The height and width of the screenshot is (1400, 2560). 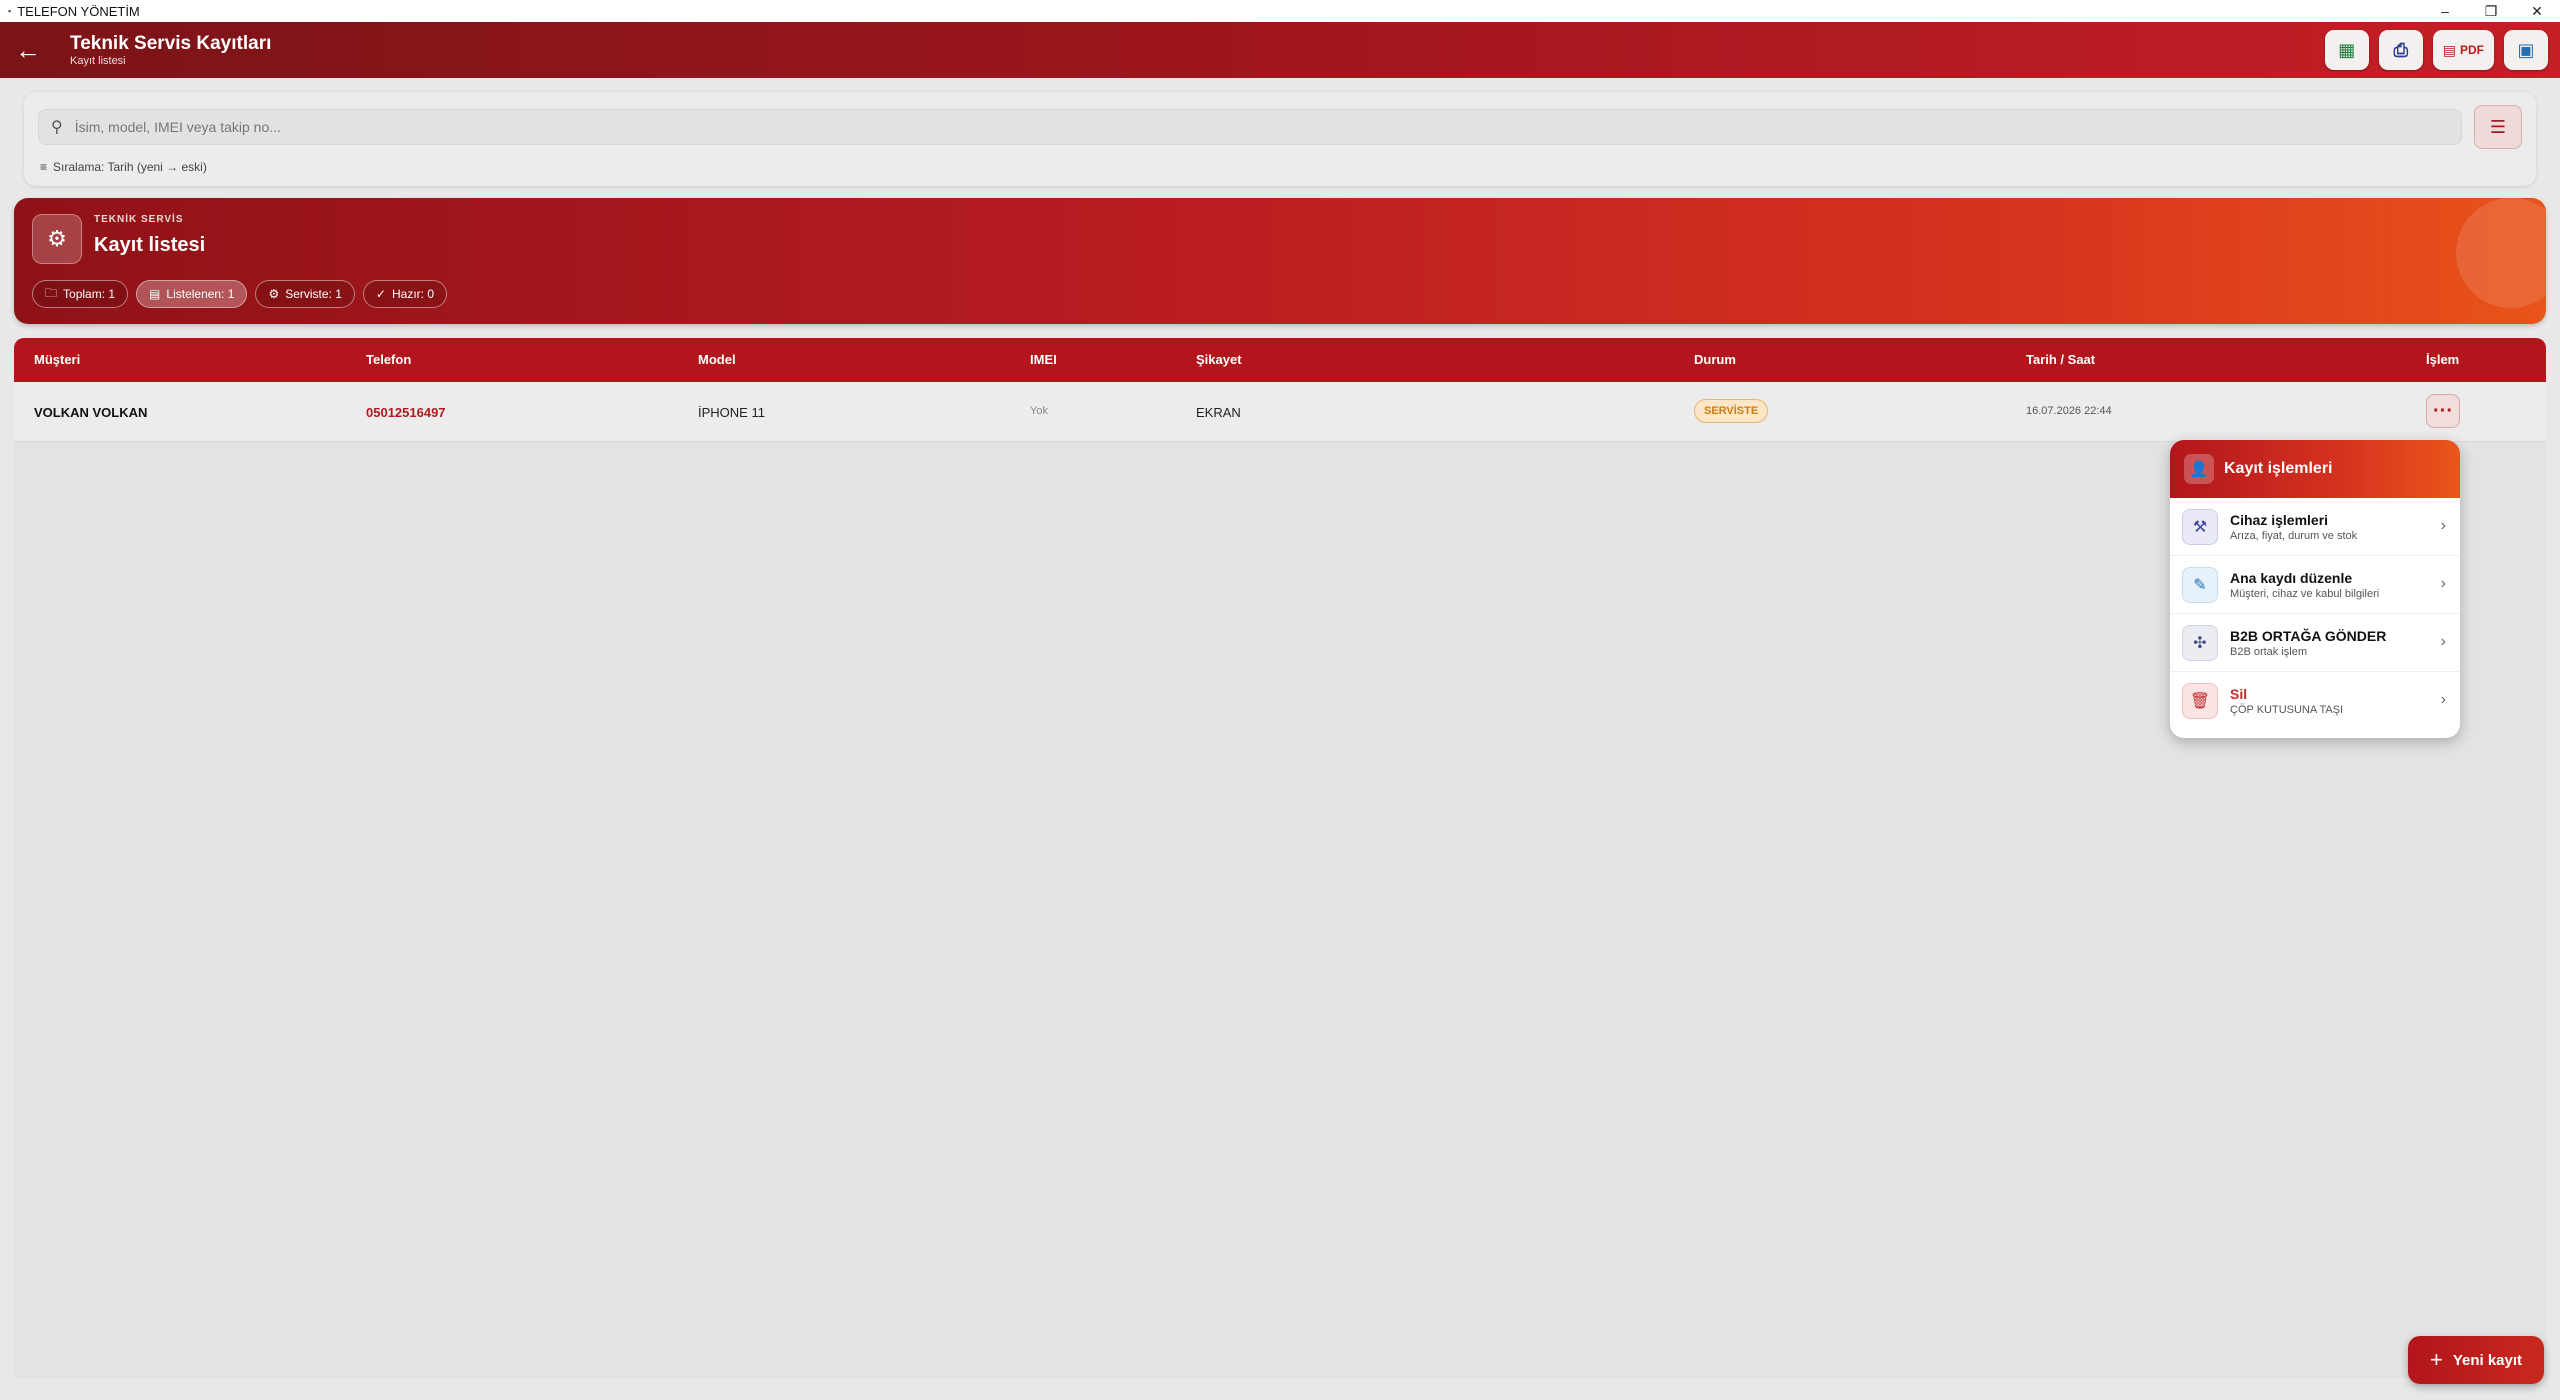 I want to click on arrow-left-icon: ←, so click(x=28, y=49).